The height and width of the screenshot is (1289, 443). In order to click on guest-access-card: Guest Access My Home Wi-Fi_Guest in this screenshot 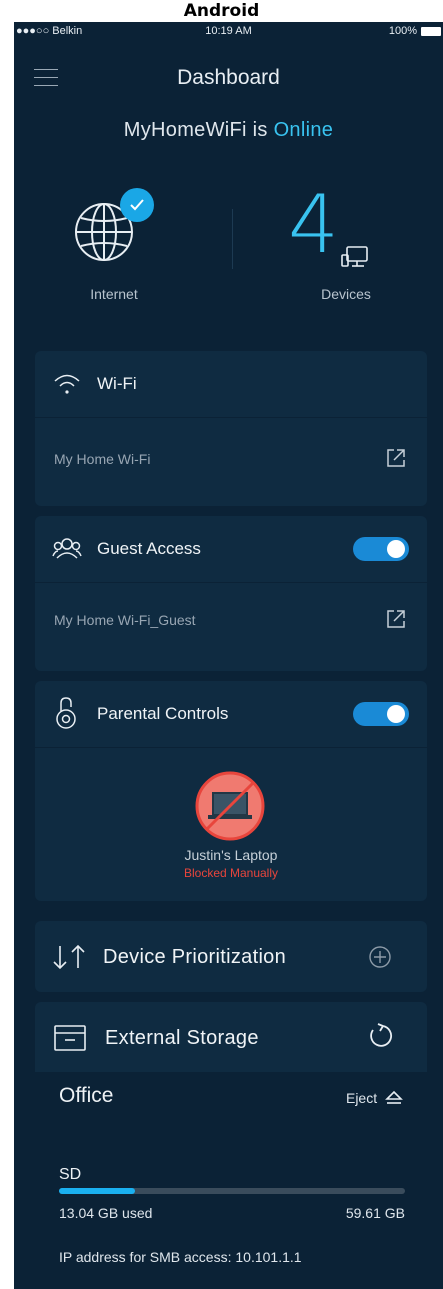, I will do `click(231, 593)`.